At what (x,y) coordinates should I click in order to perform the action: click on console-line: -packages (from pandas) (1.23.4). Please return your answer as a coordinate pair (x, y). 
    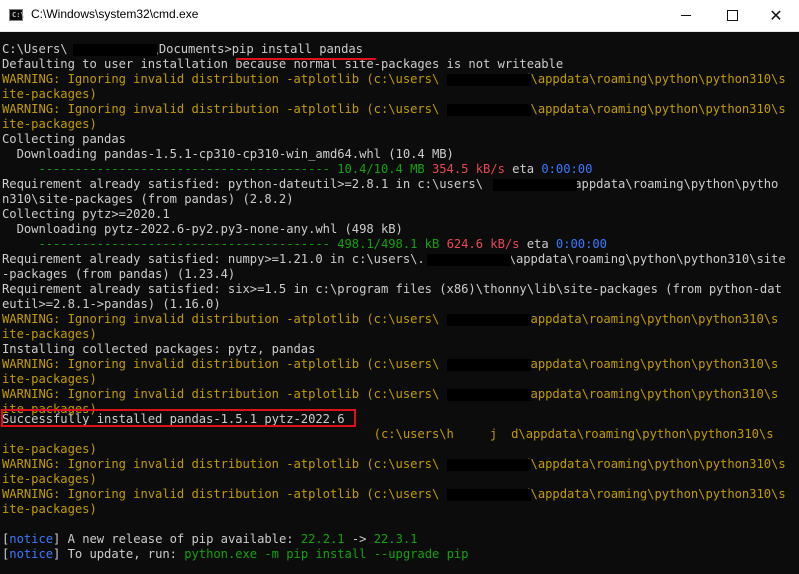
    Looking at the image, I should click on (119, 274).